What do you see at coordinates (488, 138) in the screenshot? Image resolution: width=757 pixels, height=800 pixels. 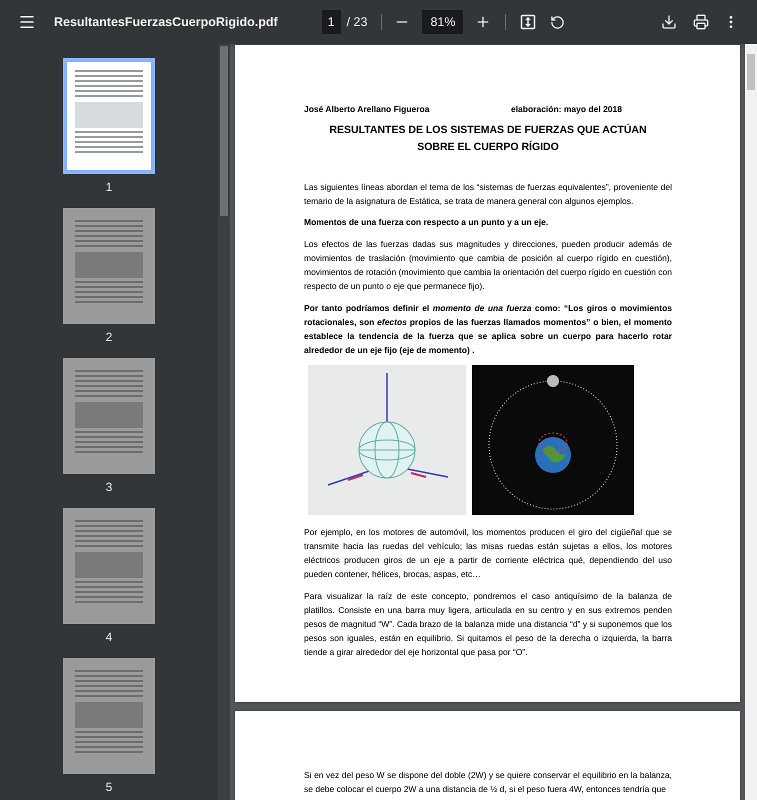 I see `document-title: RESULTANTES DE LOS SISTEMAS DE FUERZAS QUE ACTÚAN SOBRE EL CUERPO RÍGIDO` at bounding box center [488, 138].